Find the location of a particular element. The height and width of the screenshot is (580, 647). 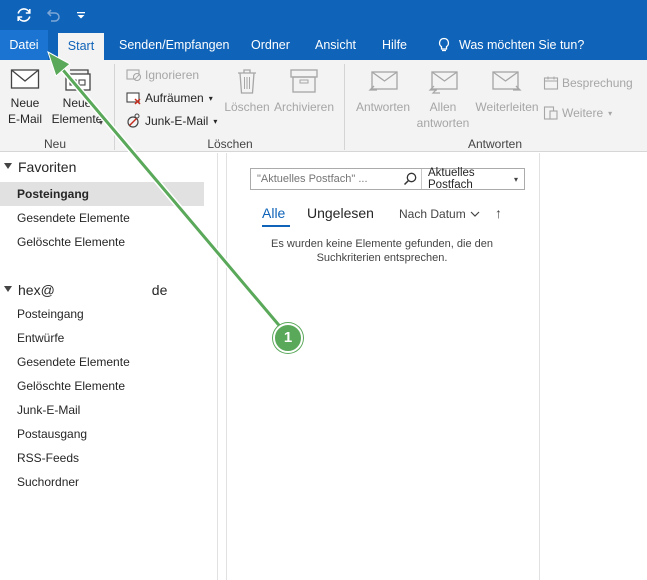

forward-icon is located at coordinates (507, 81).